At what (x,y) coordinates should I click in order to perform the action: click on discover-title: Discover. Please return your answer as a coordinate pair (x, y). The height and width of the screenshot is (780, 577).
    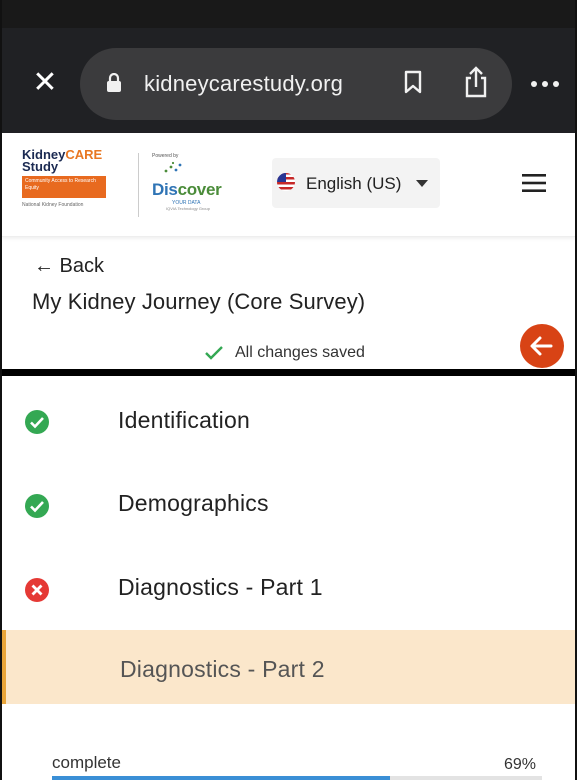
    Looking at the image, I should click on (200, 190).